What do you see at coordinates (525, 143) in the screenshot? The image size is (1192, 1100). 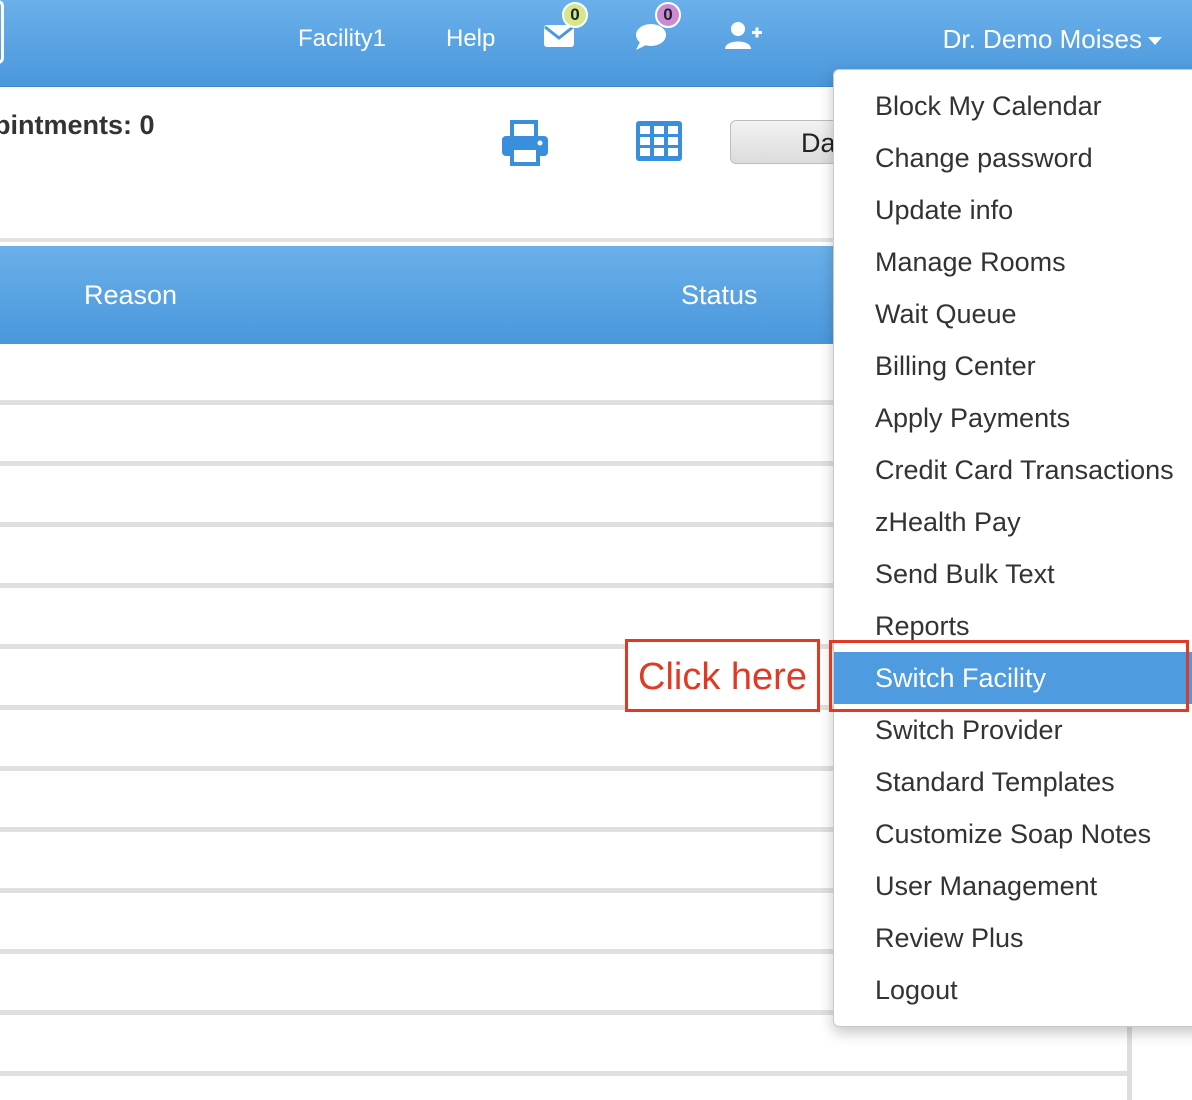 I see `printer-icon` at bounding box center [525, 143].